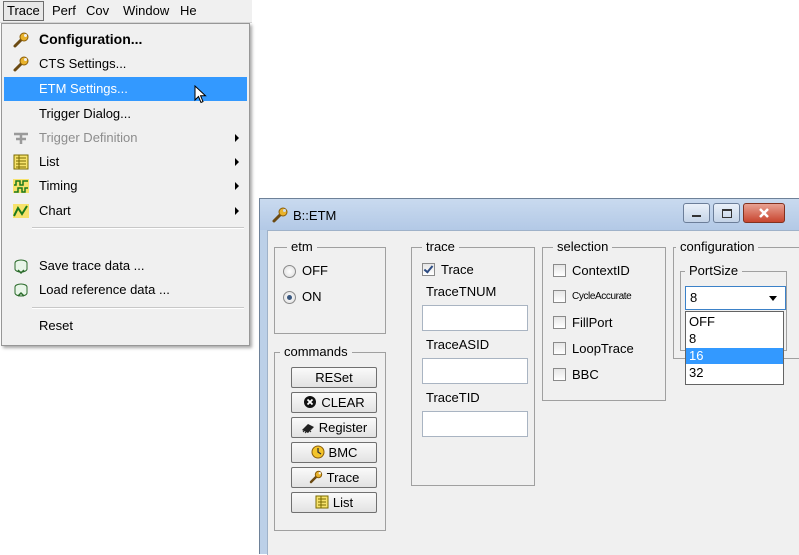  What do you see at coordinates (734, 373) in the screenshot?
I see `portsize-option-32: 32` at bounding box center [734, 373].